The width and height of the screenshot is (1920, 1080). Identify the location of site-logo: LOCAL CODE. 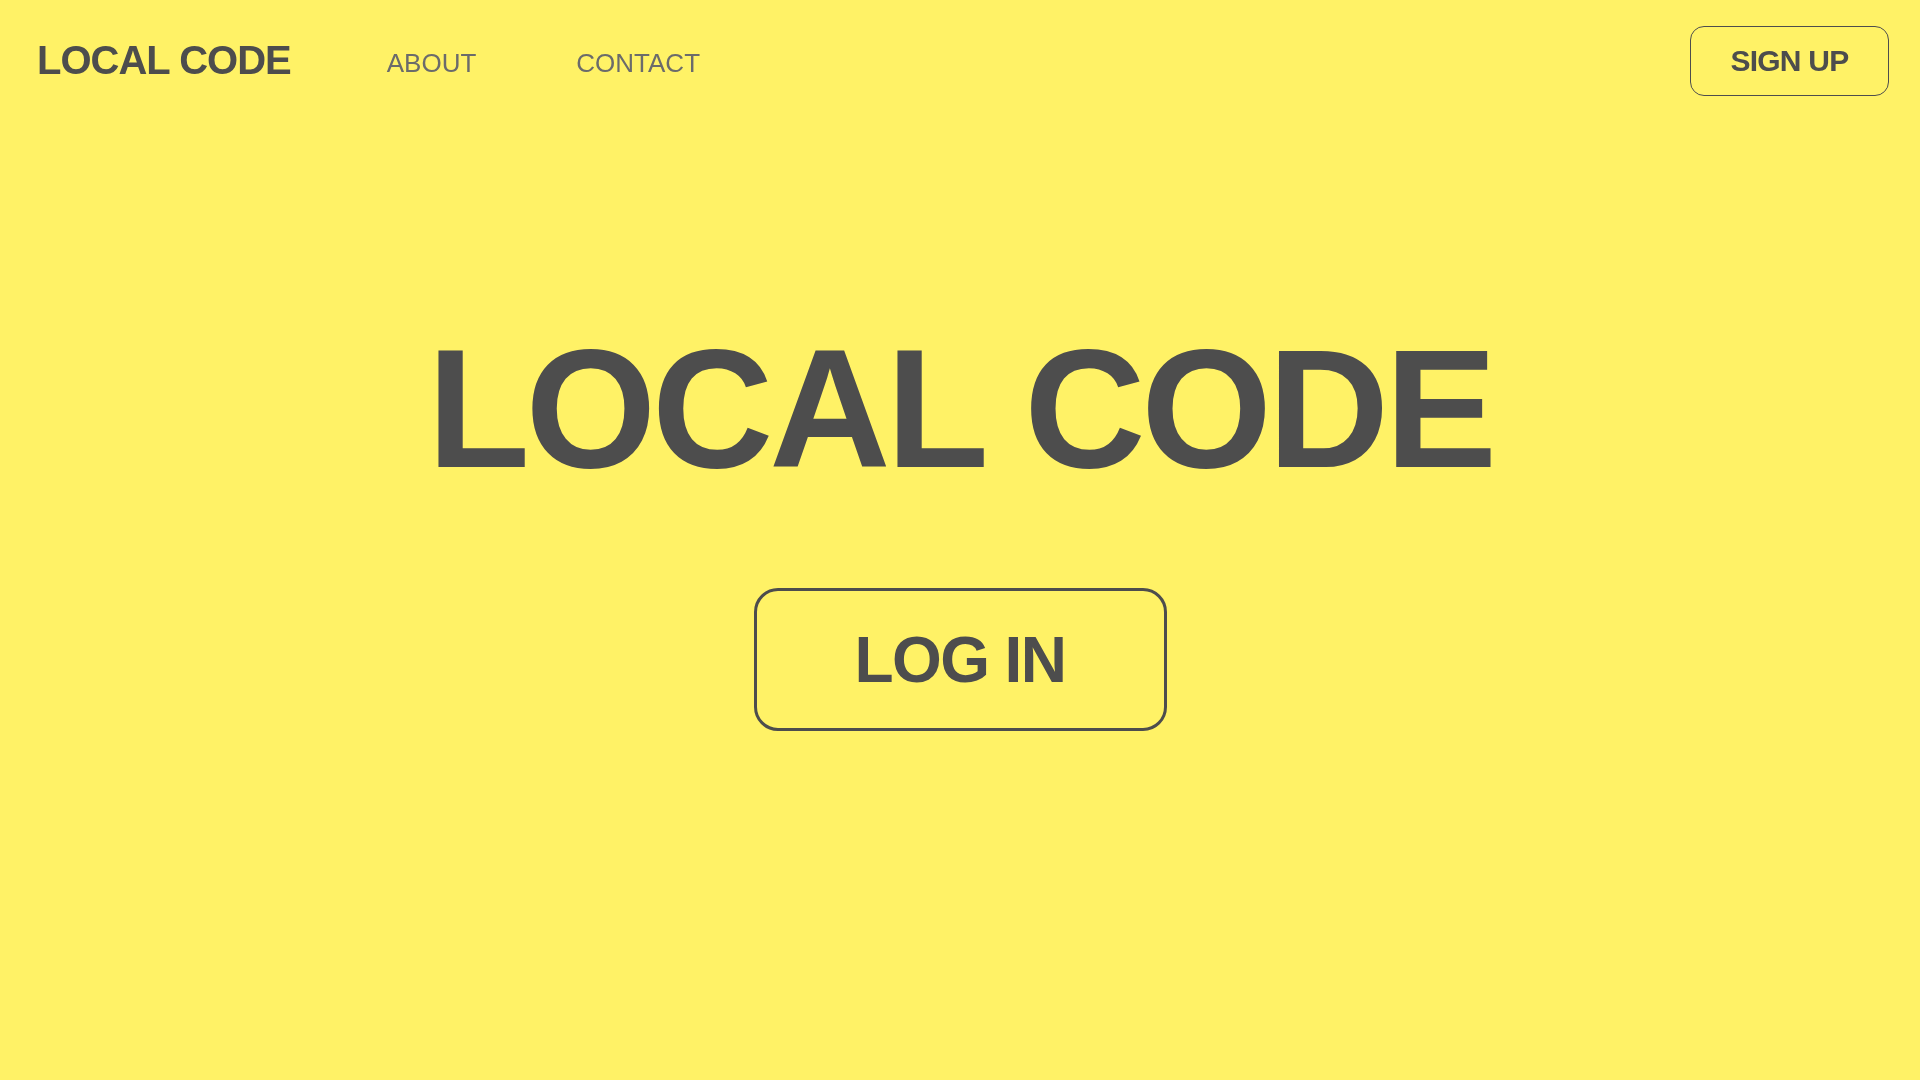
(164, 60).